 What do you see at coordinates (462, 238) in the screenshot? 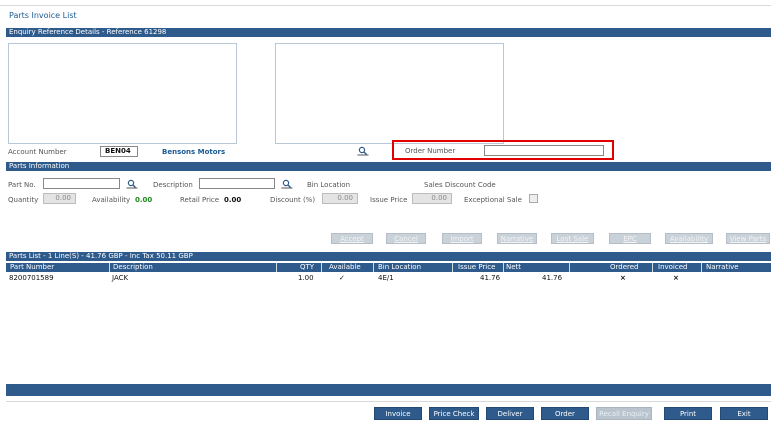
I see `import-button: Import` at bounding box center [462, 238].